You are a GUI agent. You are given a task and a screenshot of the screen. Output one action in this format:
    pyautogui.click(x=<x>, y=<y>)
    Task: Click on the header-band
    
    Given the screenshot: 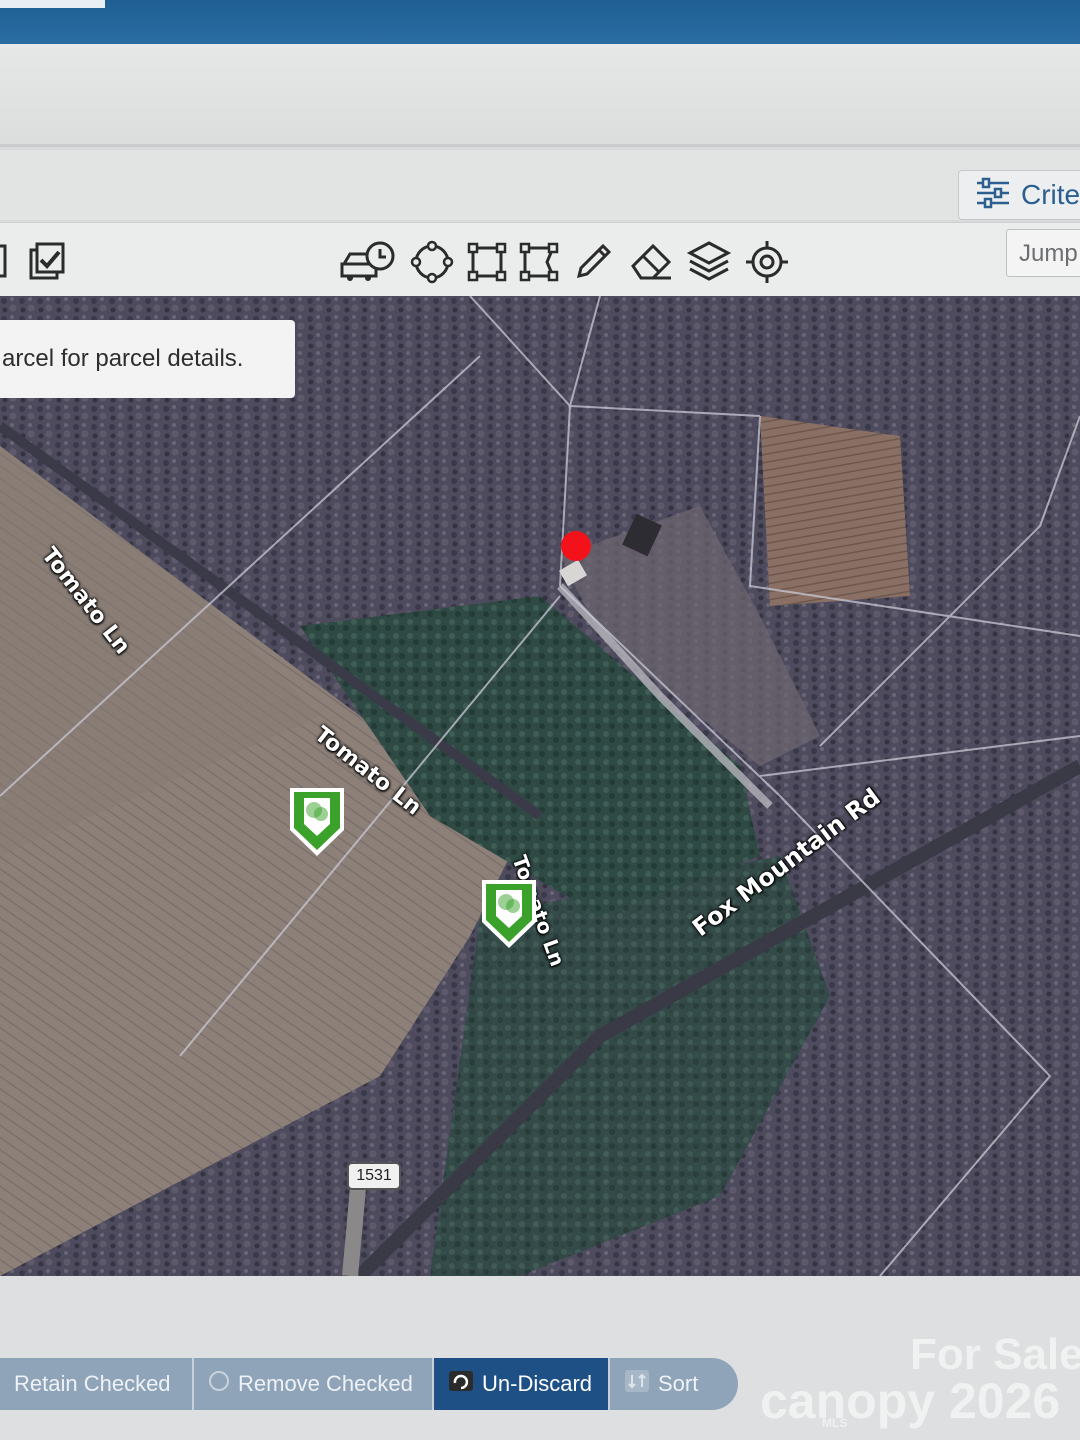 What is the action you would take?
    pyautogui.click(x=540, y=95)
    